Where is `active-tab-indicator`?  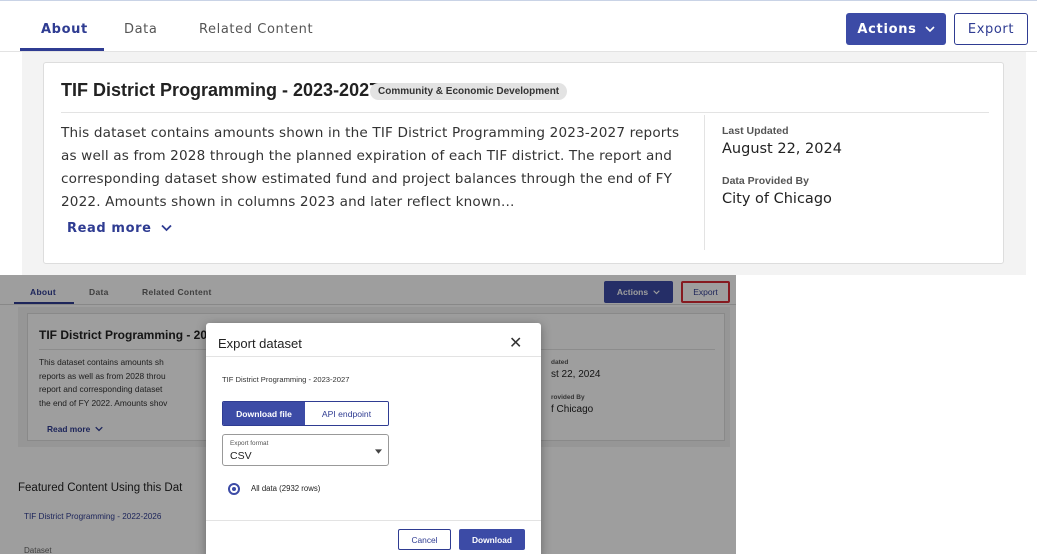 active-tab-indicator is located at coordinates (62, 49).